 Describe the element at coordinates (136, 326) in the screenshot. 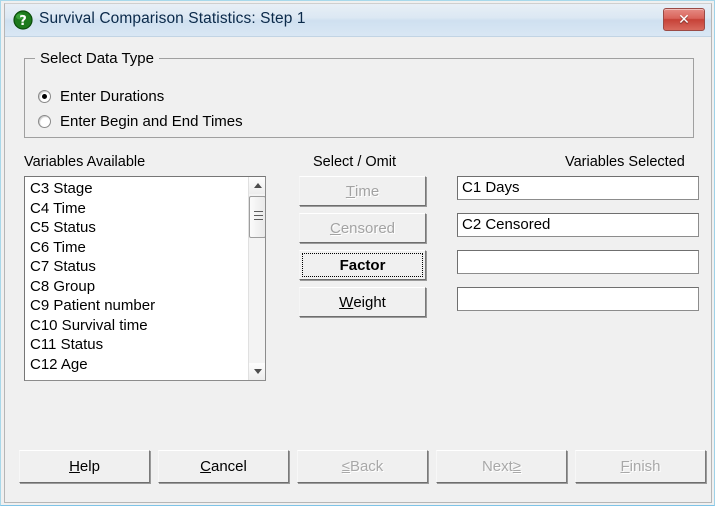

I see `list-item: C10 Survival time` at that location.